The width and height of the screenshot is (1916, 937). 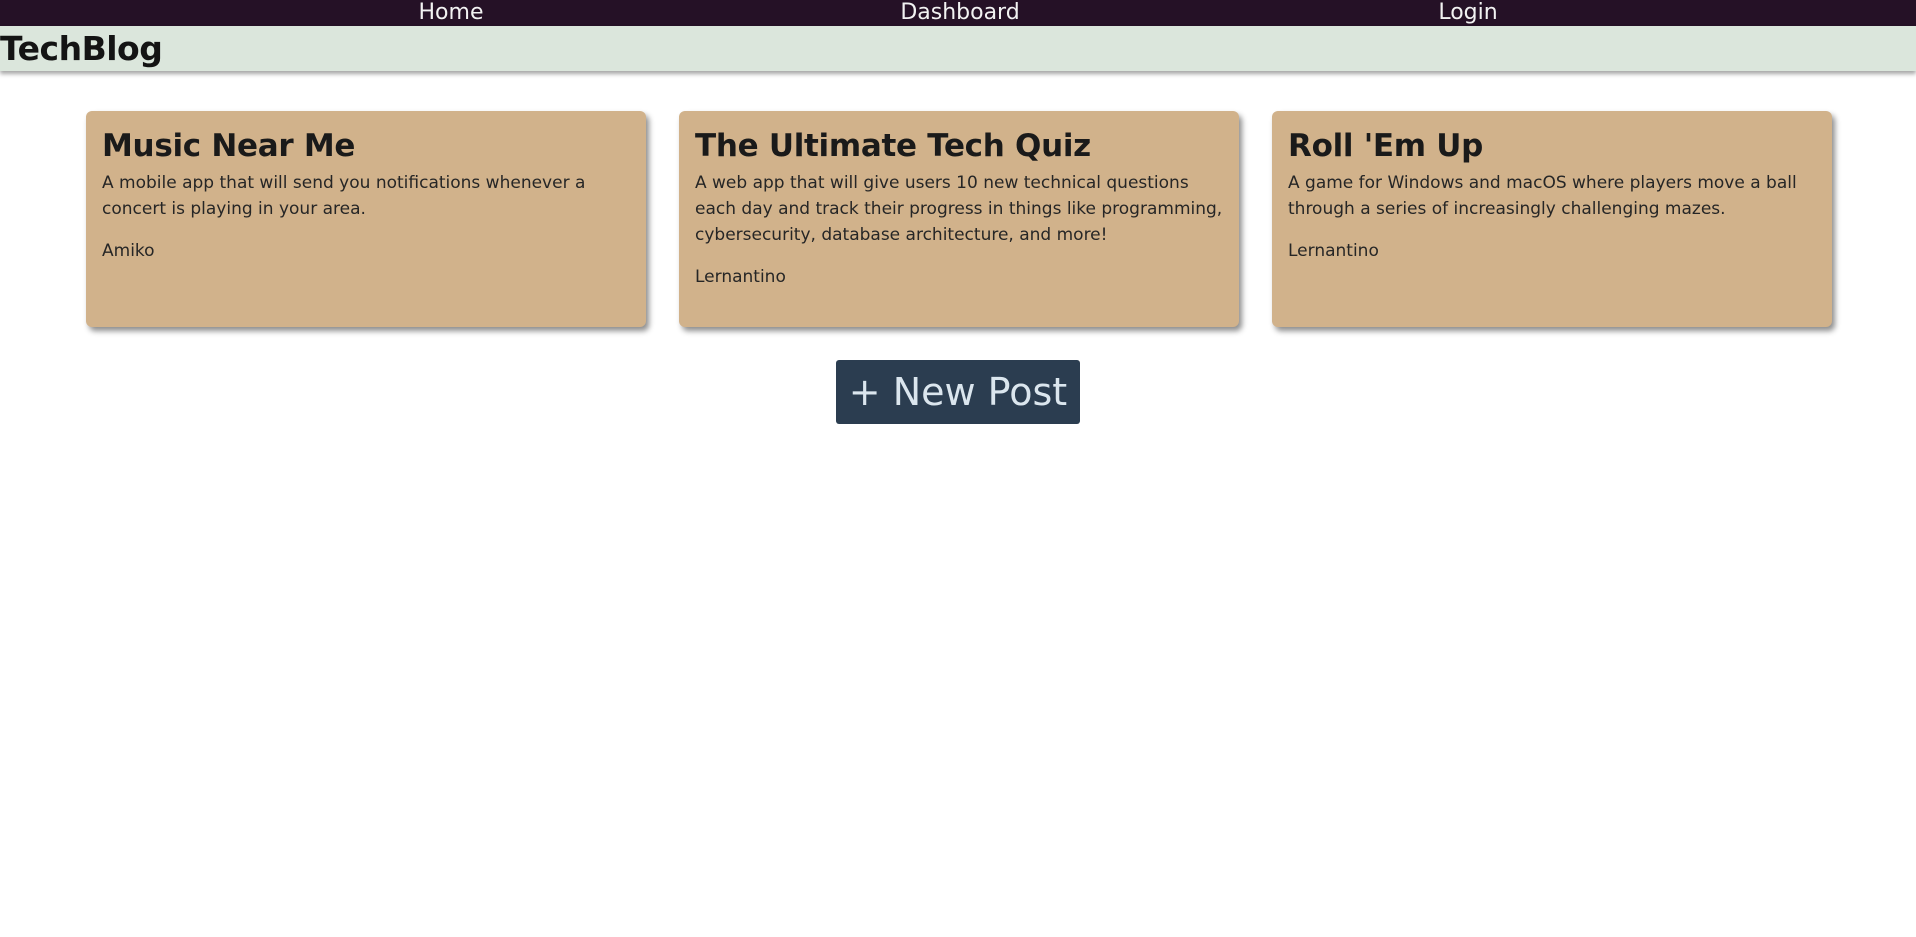 I want to click on nav-link-login: Login, so click(x=1467, y=13).